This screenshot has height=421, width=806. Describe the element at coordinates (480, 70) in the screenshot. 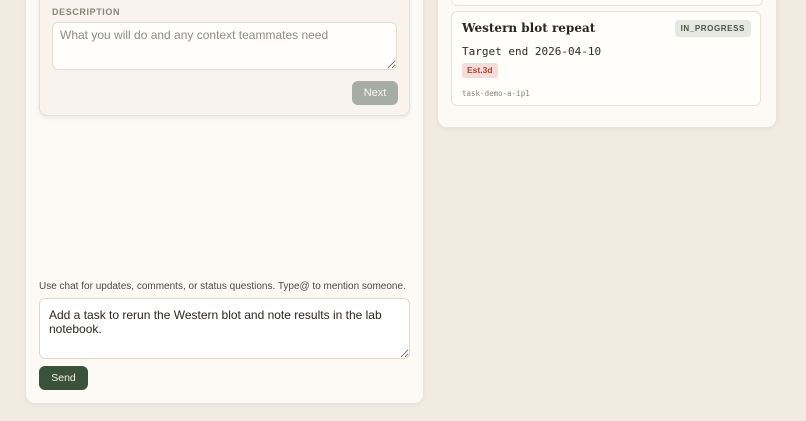

I see `estimate-badge: Est.3d` at that location.